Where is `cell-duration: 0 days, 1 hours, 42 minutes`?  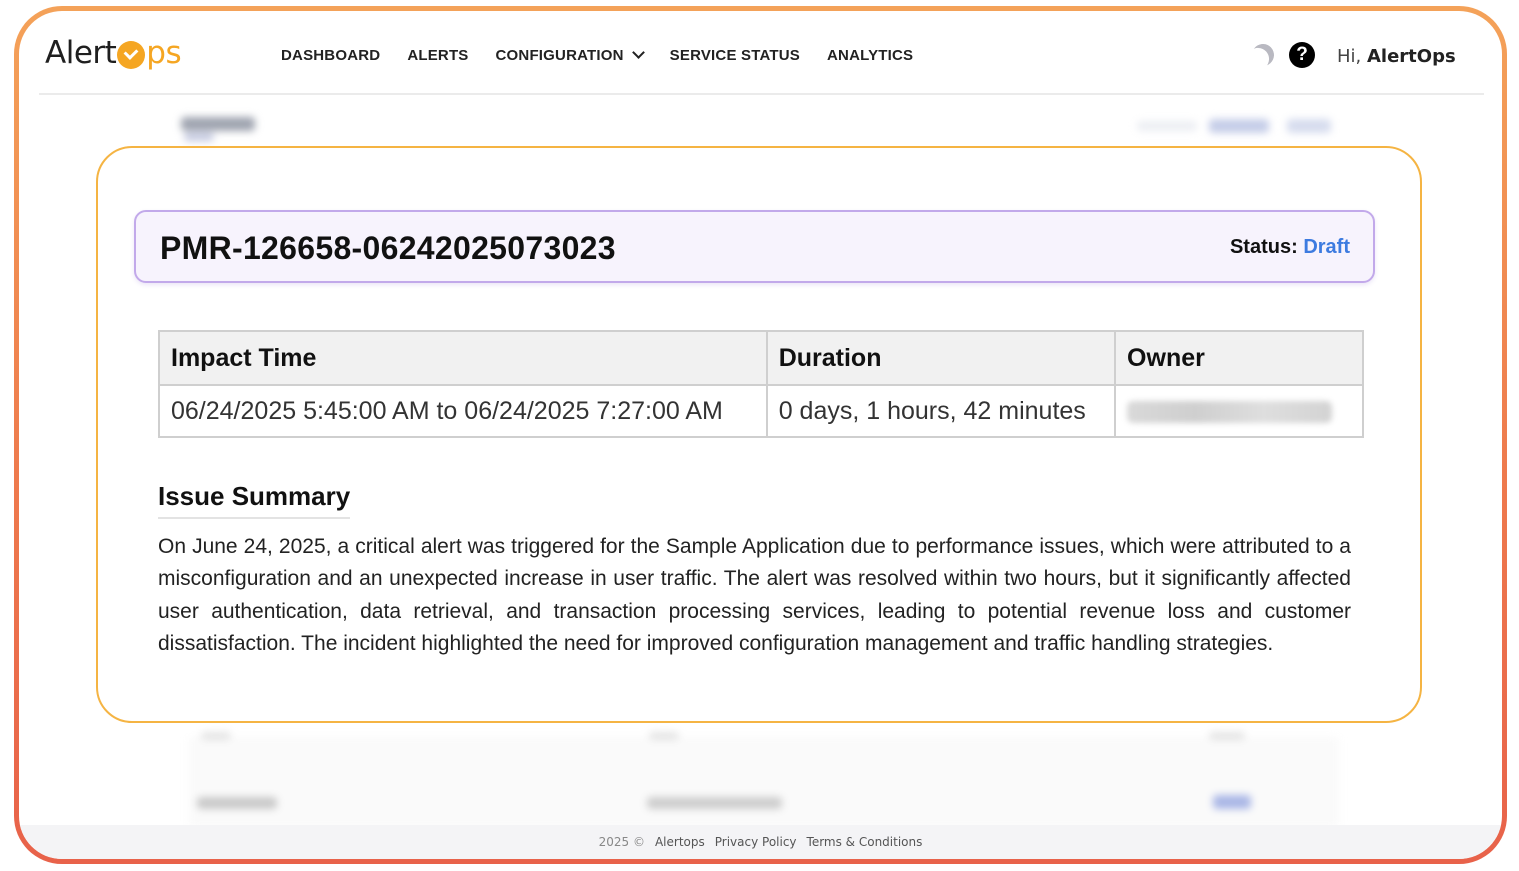
cell-duration: 0 days, 1 hours, 42 minutes is located at coordinates (941, 411).